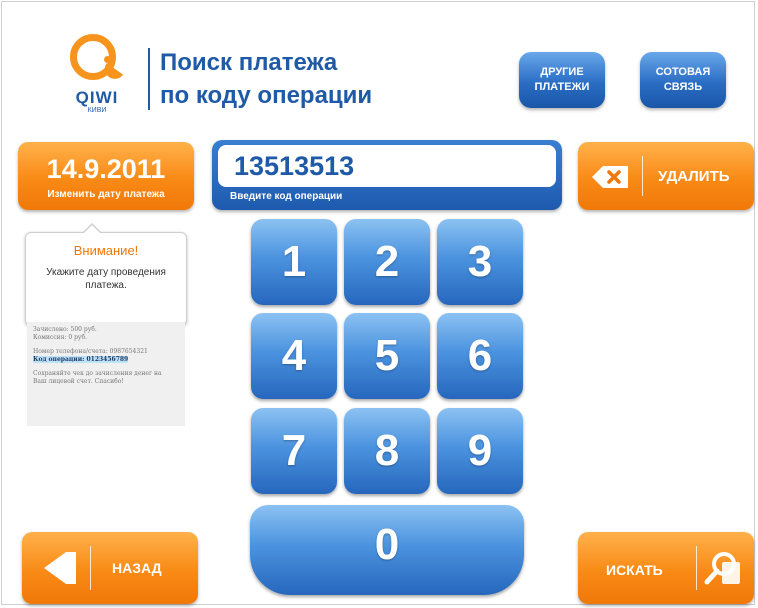 The image size is (758, 608). I want to click on payment-date: 14.9.2011, so click(106, 169).